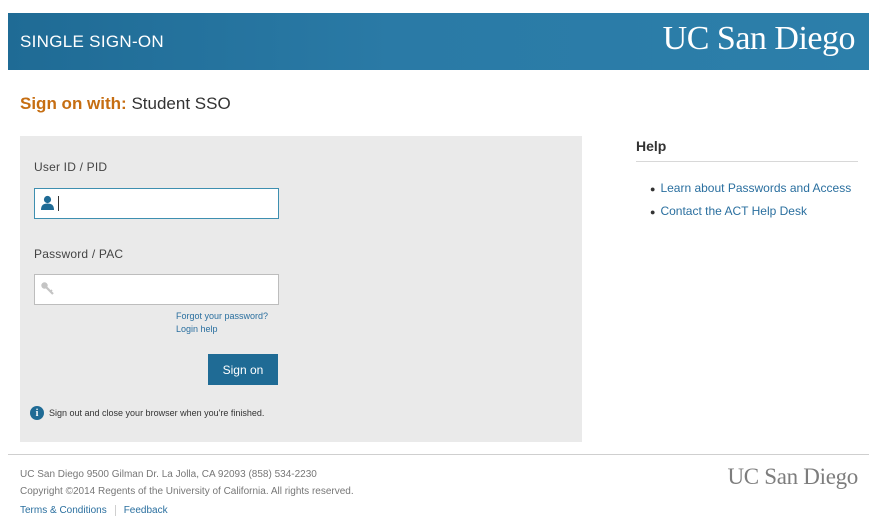 The height and width of the screenshot is (517, 869). Describe the element at coordinates (651, 146) in the screenshot. I see `help-title: Help` at that location.